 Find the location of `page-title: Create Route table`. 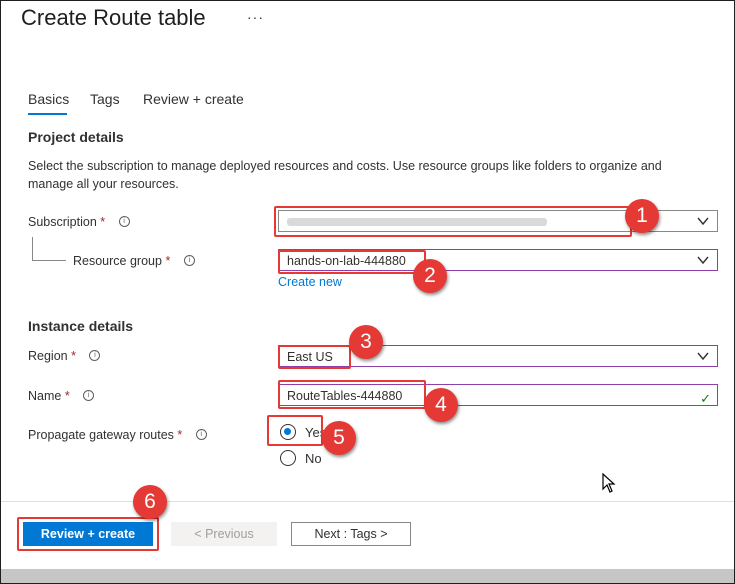

page-title: Create Route table is located at coordinates (113, 17).